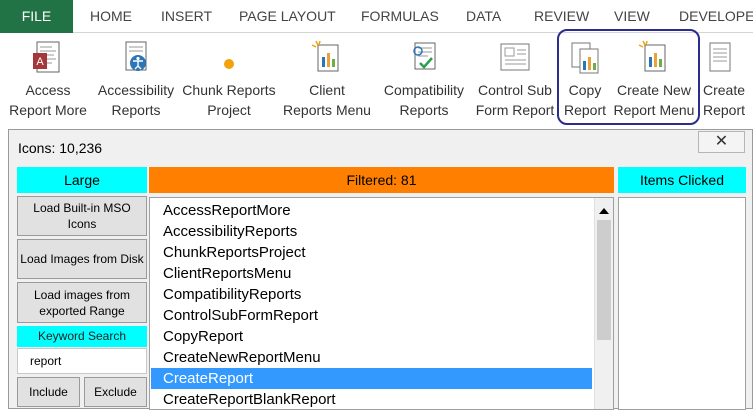 The image size is (753, 410). Describe the element at coordinates (82, 302) in the screenshot. I see `load-images-from-range-button: Load images from exported Range` at that location.